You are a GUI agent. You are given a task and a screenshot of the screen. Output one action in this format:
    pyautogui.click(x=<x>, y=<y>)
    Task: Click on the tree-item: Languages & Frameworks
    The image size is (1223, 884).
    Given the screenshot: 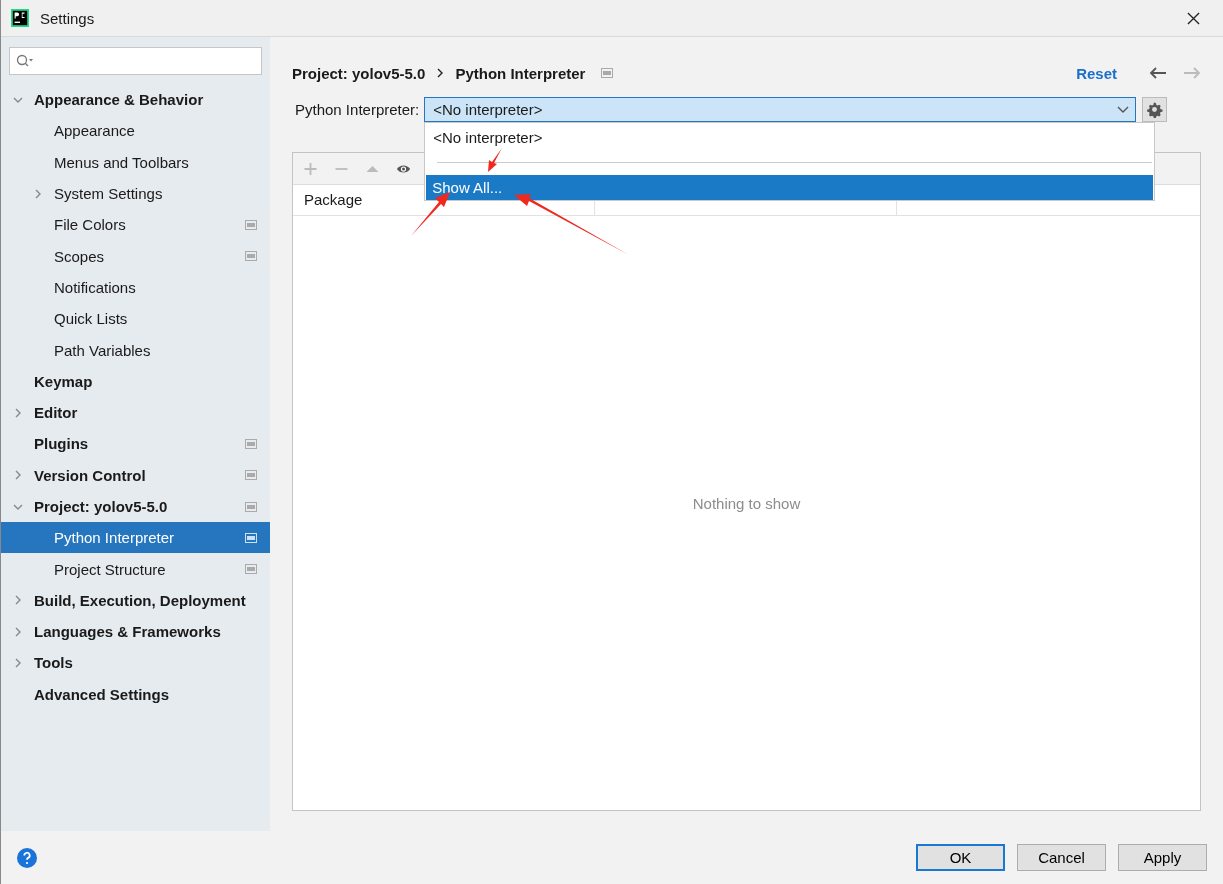 What is the action you would take?
    pyautogui.click(x=135, y=632)
    